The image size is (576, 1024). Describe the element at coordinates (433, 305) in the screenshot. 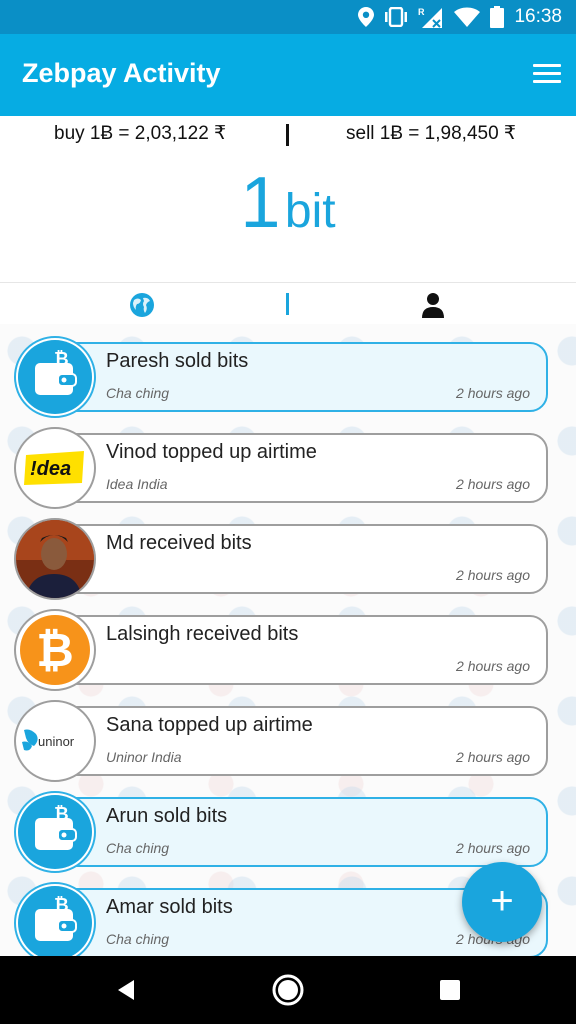

I see `user-icon` at that location.